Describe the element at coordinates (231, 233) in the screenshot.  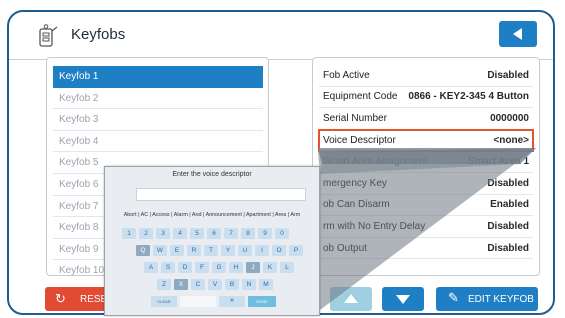
I see `key-7: 7` at that location.